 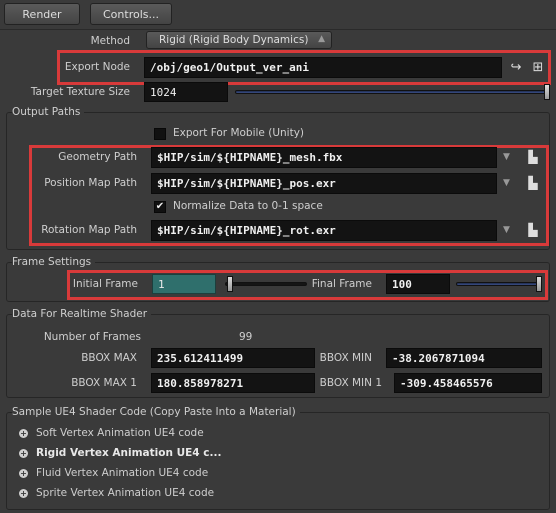 I want to click on export-node-field: /obj/geo1/Output_ver_ani, so click(x=323, y=67).